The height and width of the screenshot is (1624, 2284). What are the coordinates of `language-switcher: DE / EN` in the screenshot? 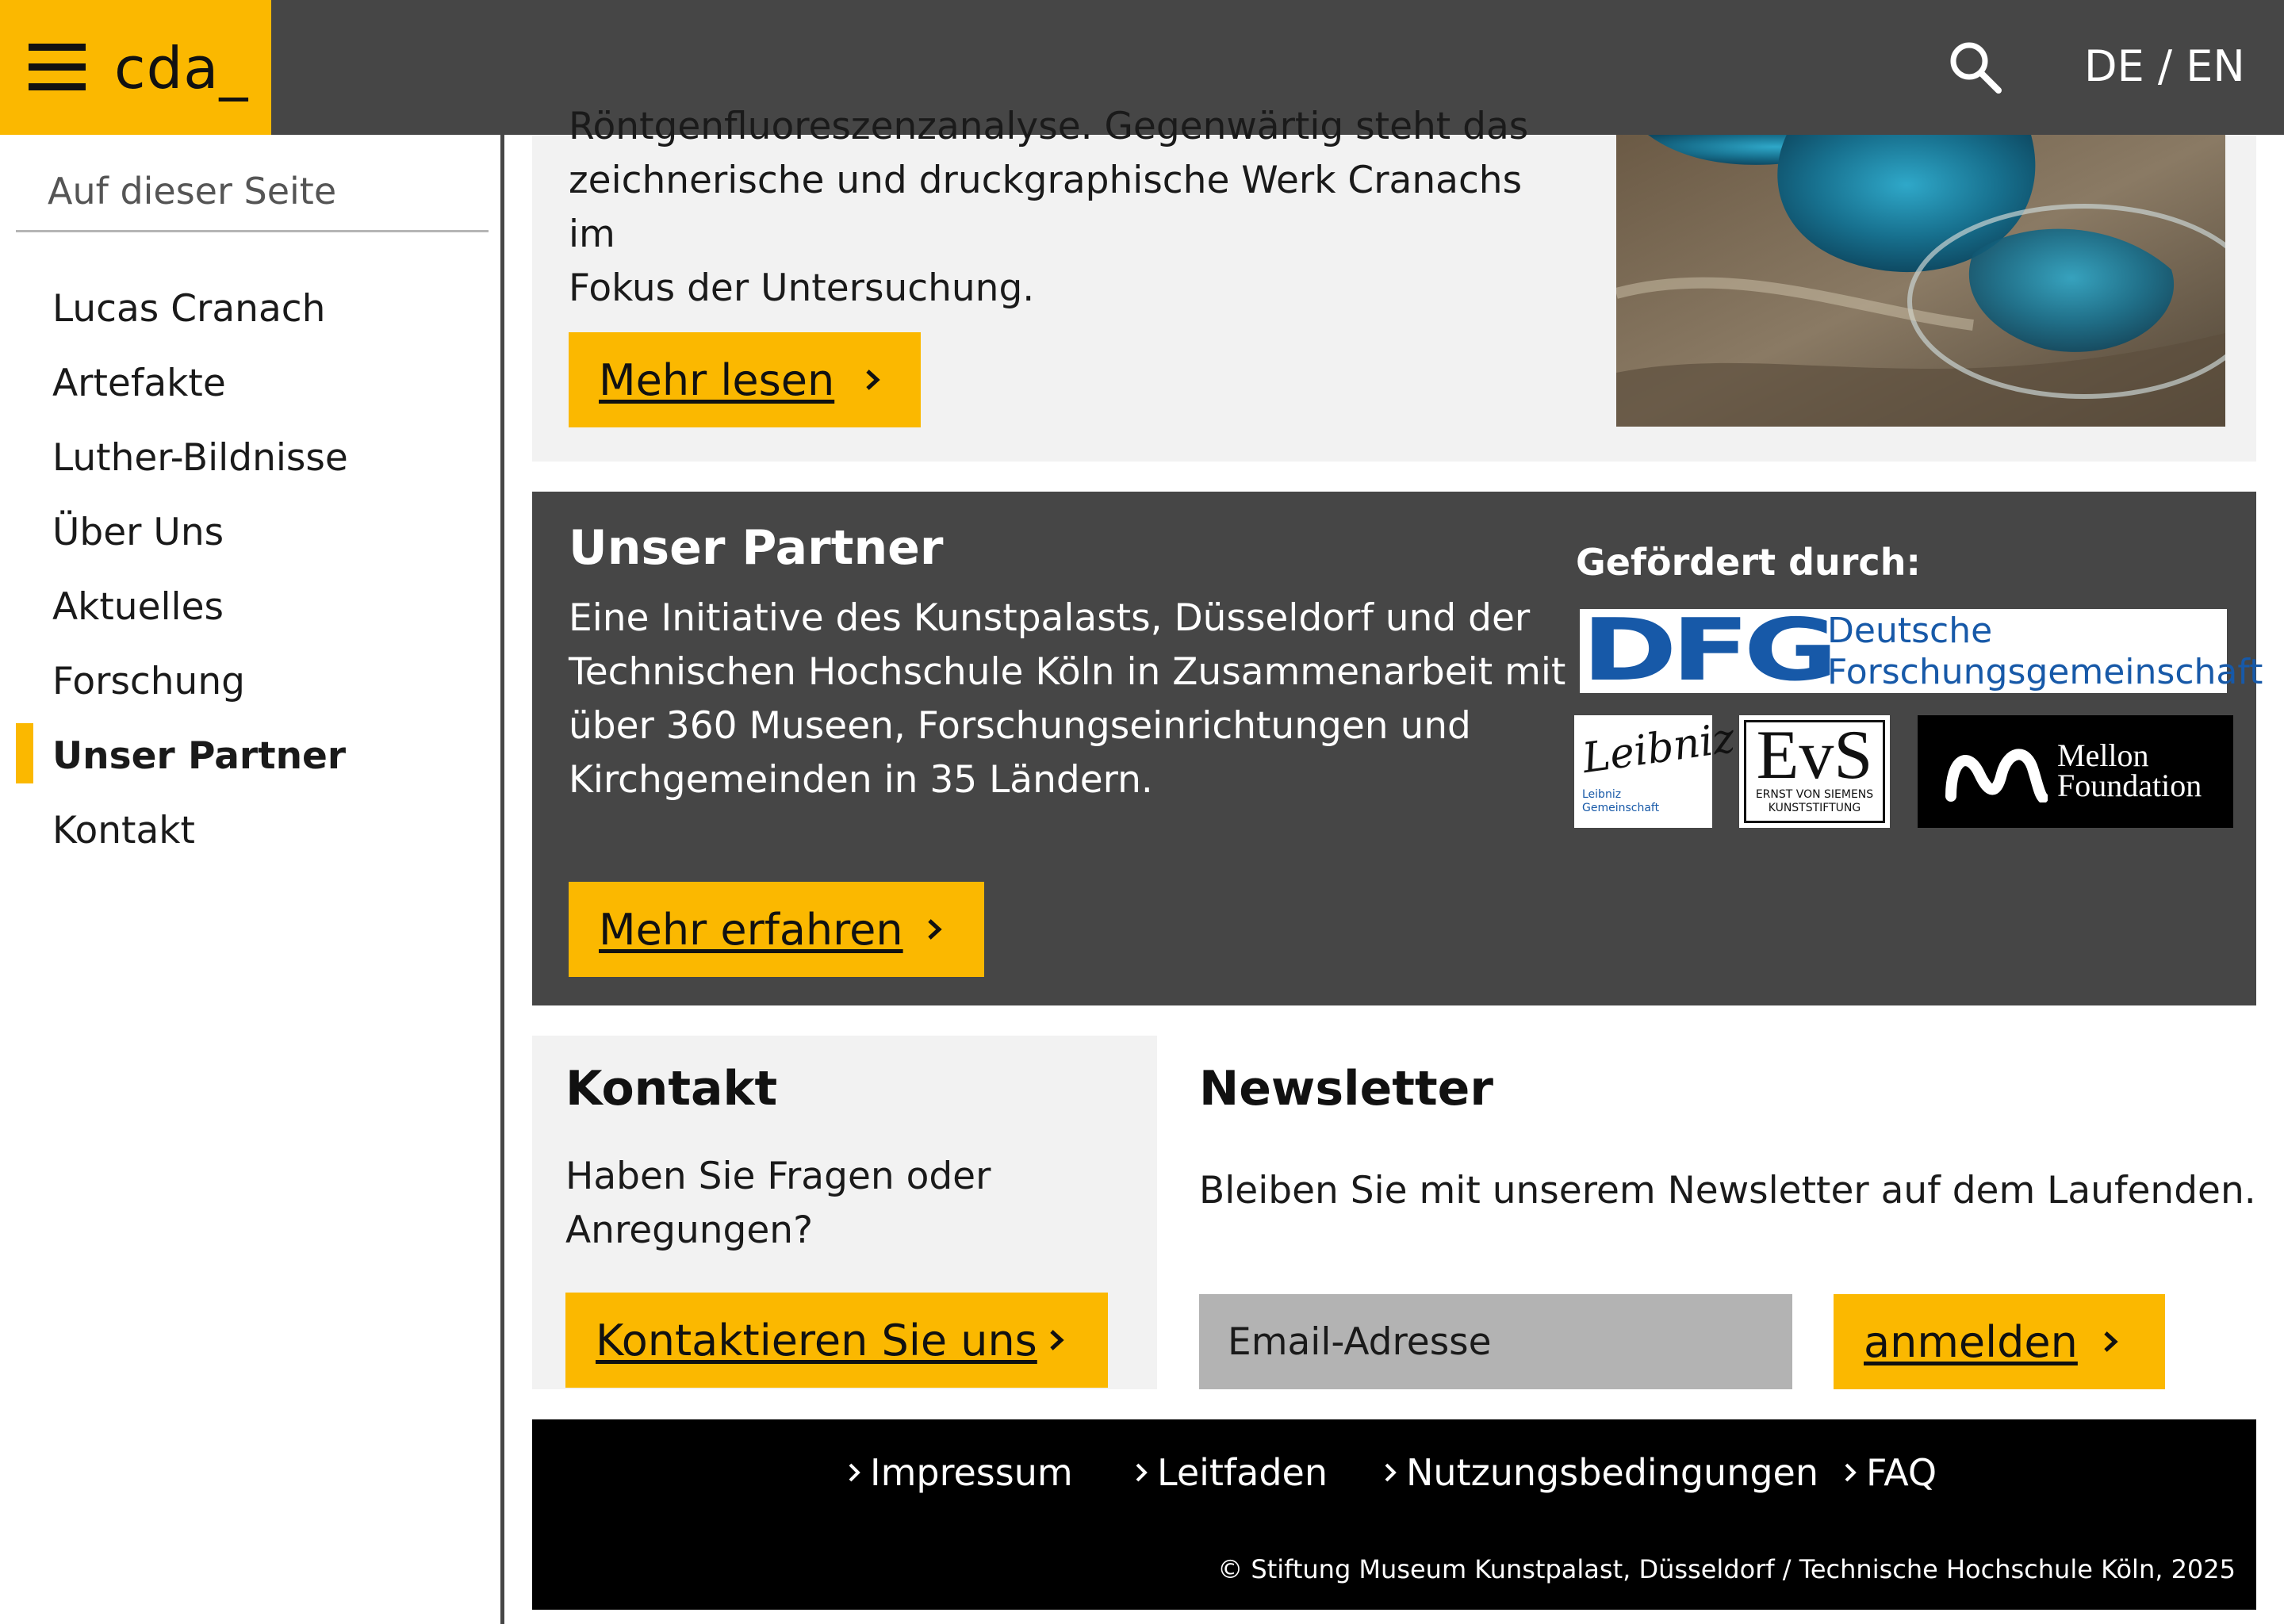 It's located at (2164, 66).